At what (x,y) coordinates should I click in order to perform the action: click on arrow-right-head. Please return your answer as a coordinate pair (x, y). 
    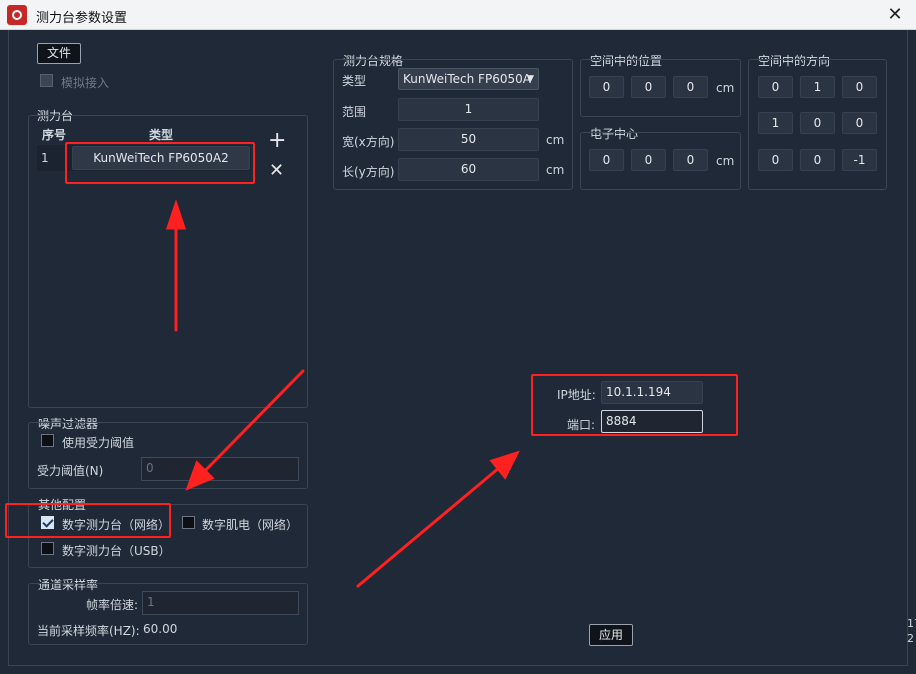
    Looking at the image, I should click on (504, 465).